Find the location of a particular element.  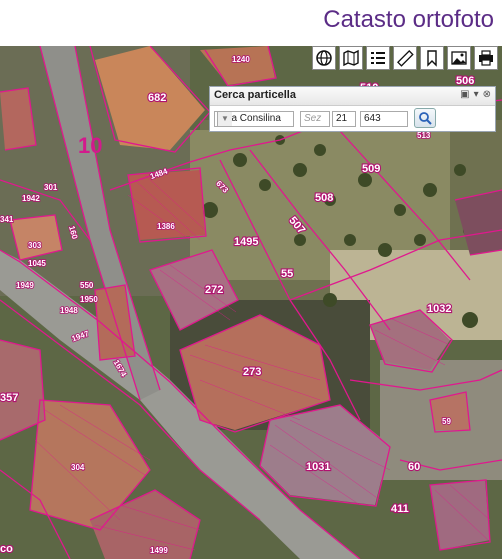

svg-text: 55 is located at coordinates (287, 274).